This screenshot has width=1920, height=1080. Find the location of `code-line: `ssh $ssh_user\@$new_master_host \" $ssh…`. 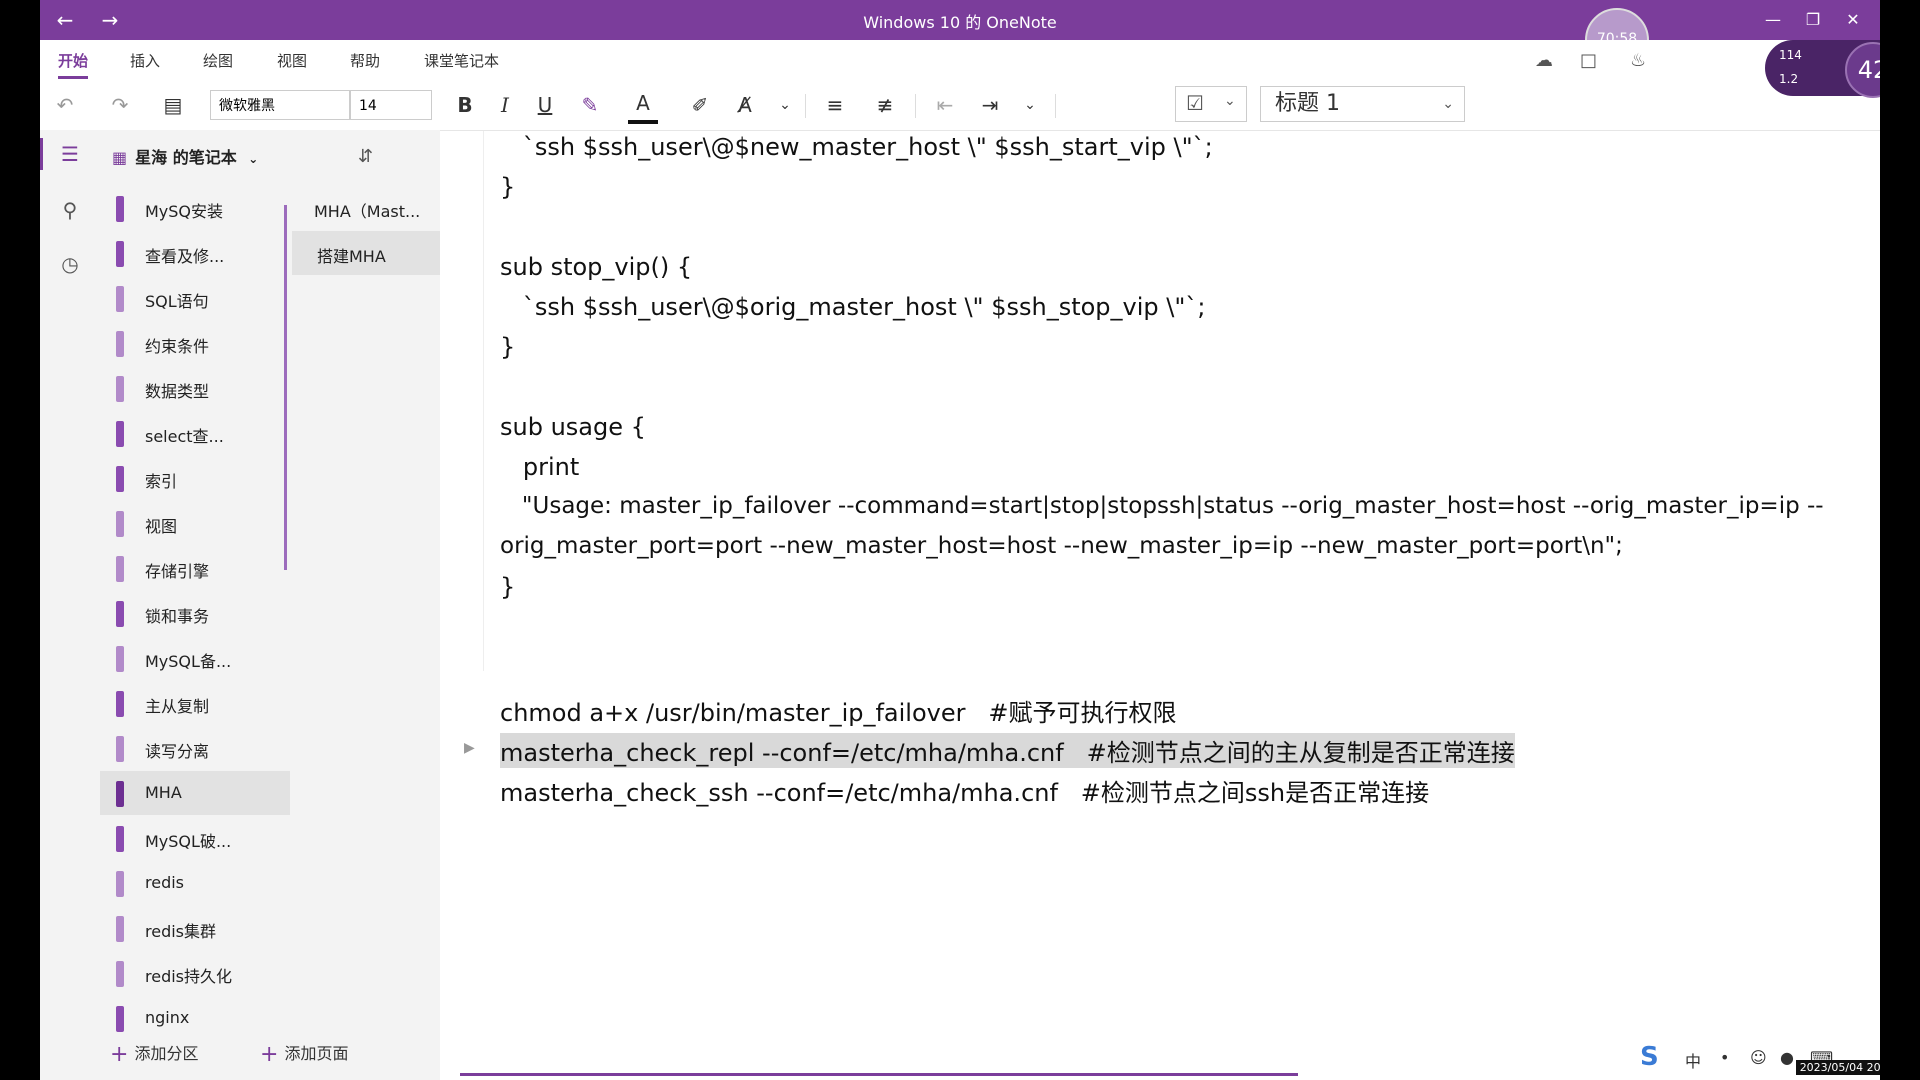

code-line: `ssh $ssh_user\@$new_master_host \" $ssh… is located at coordinates (856, 147).